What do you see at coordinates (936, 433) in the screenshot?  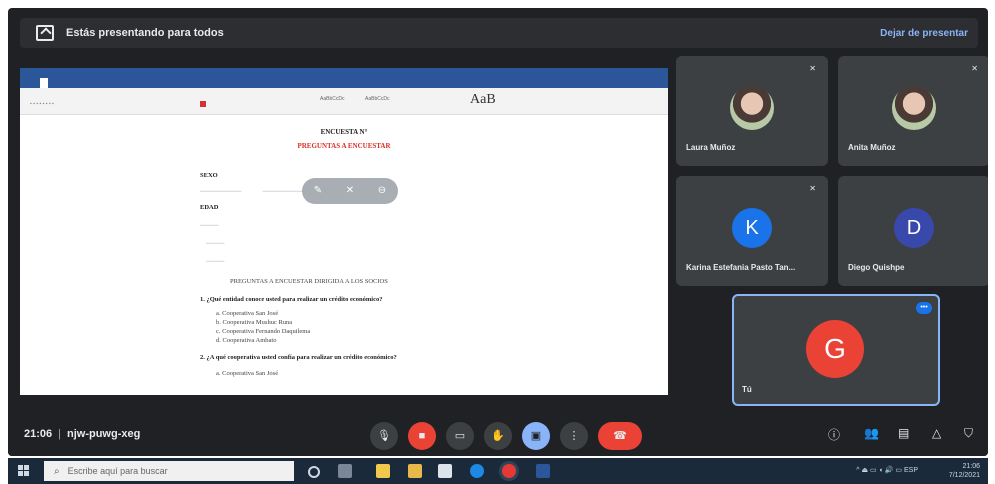 I see `activities-icon: △` at bounding box center [936, 433].